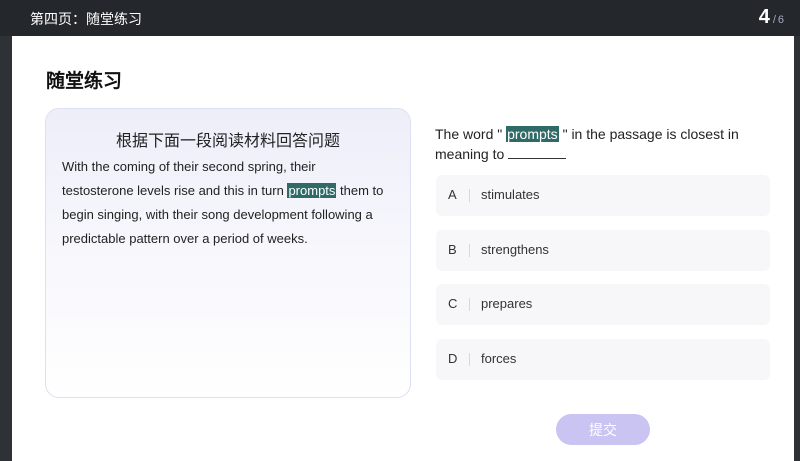 Image resolution: width=800 pixels, height=461 pixels. I want to click on page-indicator: 4 / 6, so click(771, 17).